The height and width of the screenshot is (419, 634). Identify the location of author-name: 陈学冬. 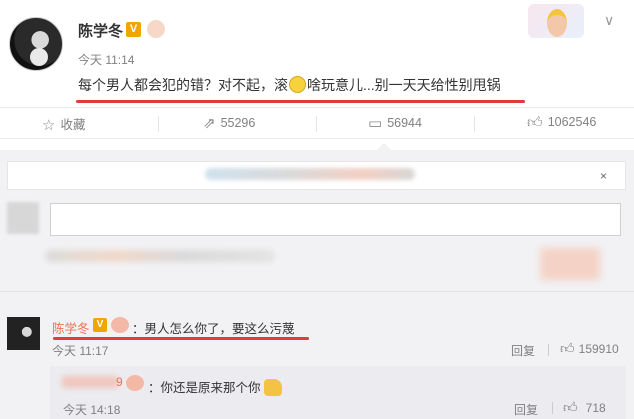
(100, 30).